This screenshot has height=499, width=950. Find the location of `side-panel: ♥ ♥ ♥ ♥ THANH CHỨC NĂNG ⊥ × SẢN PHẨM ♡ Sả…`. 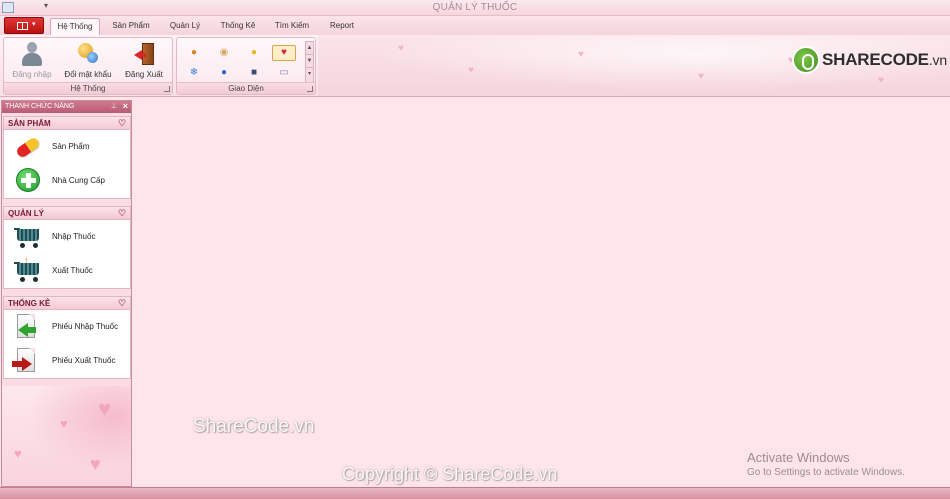

side-panel: ♥ ♥ ♥ ♥ THANH CHỨC NĂNG ⊥ × SẢN PHẨM ♡ Sả… is located at coordinates (66, 293).